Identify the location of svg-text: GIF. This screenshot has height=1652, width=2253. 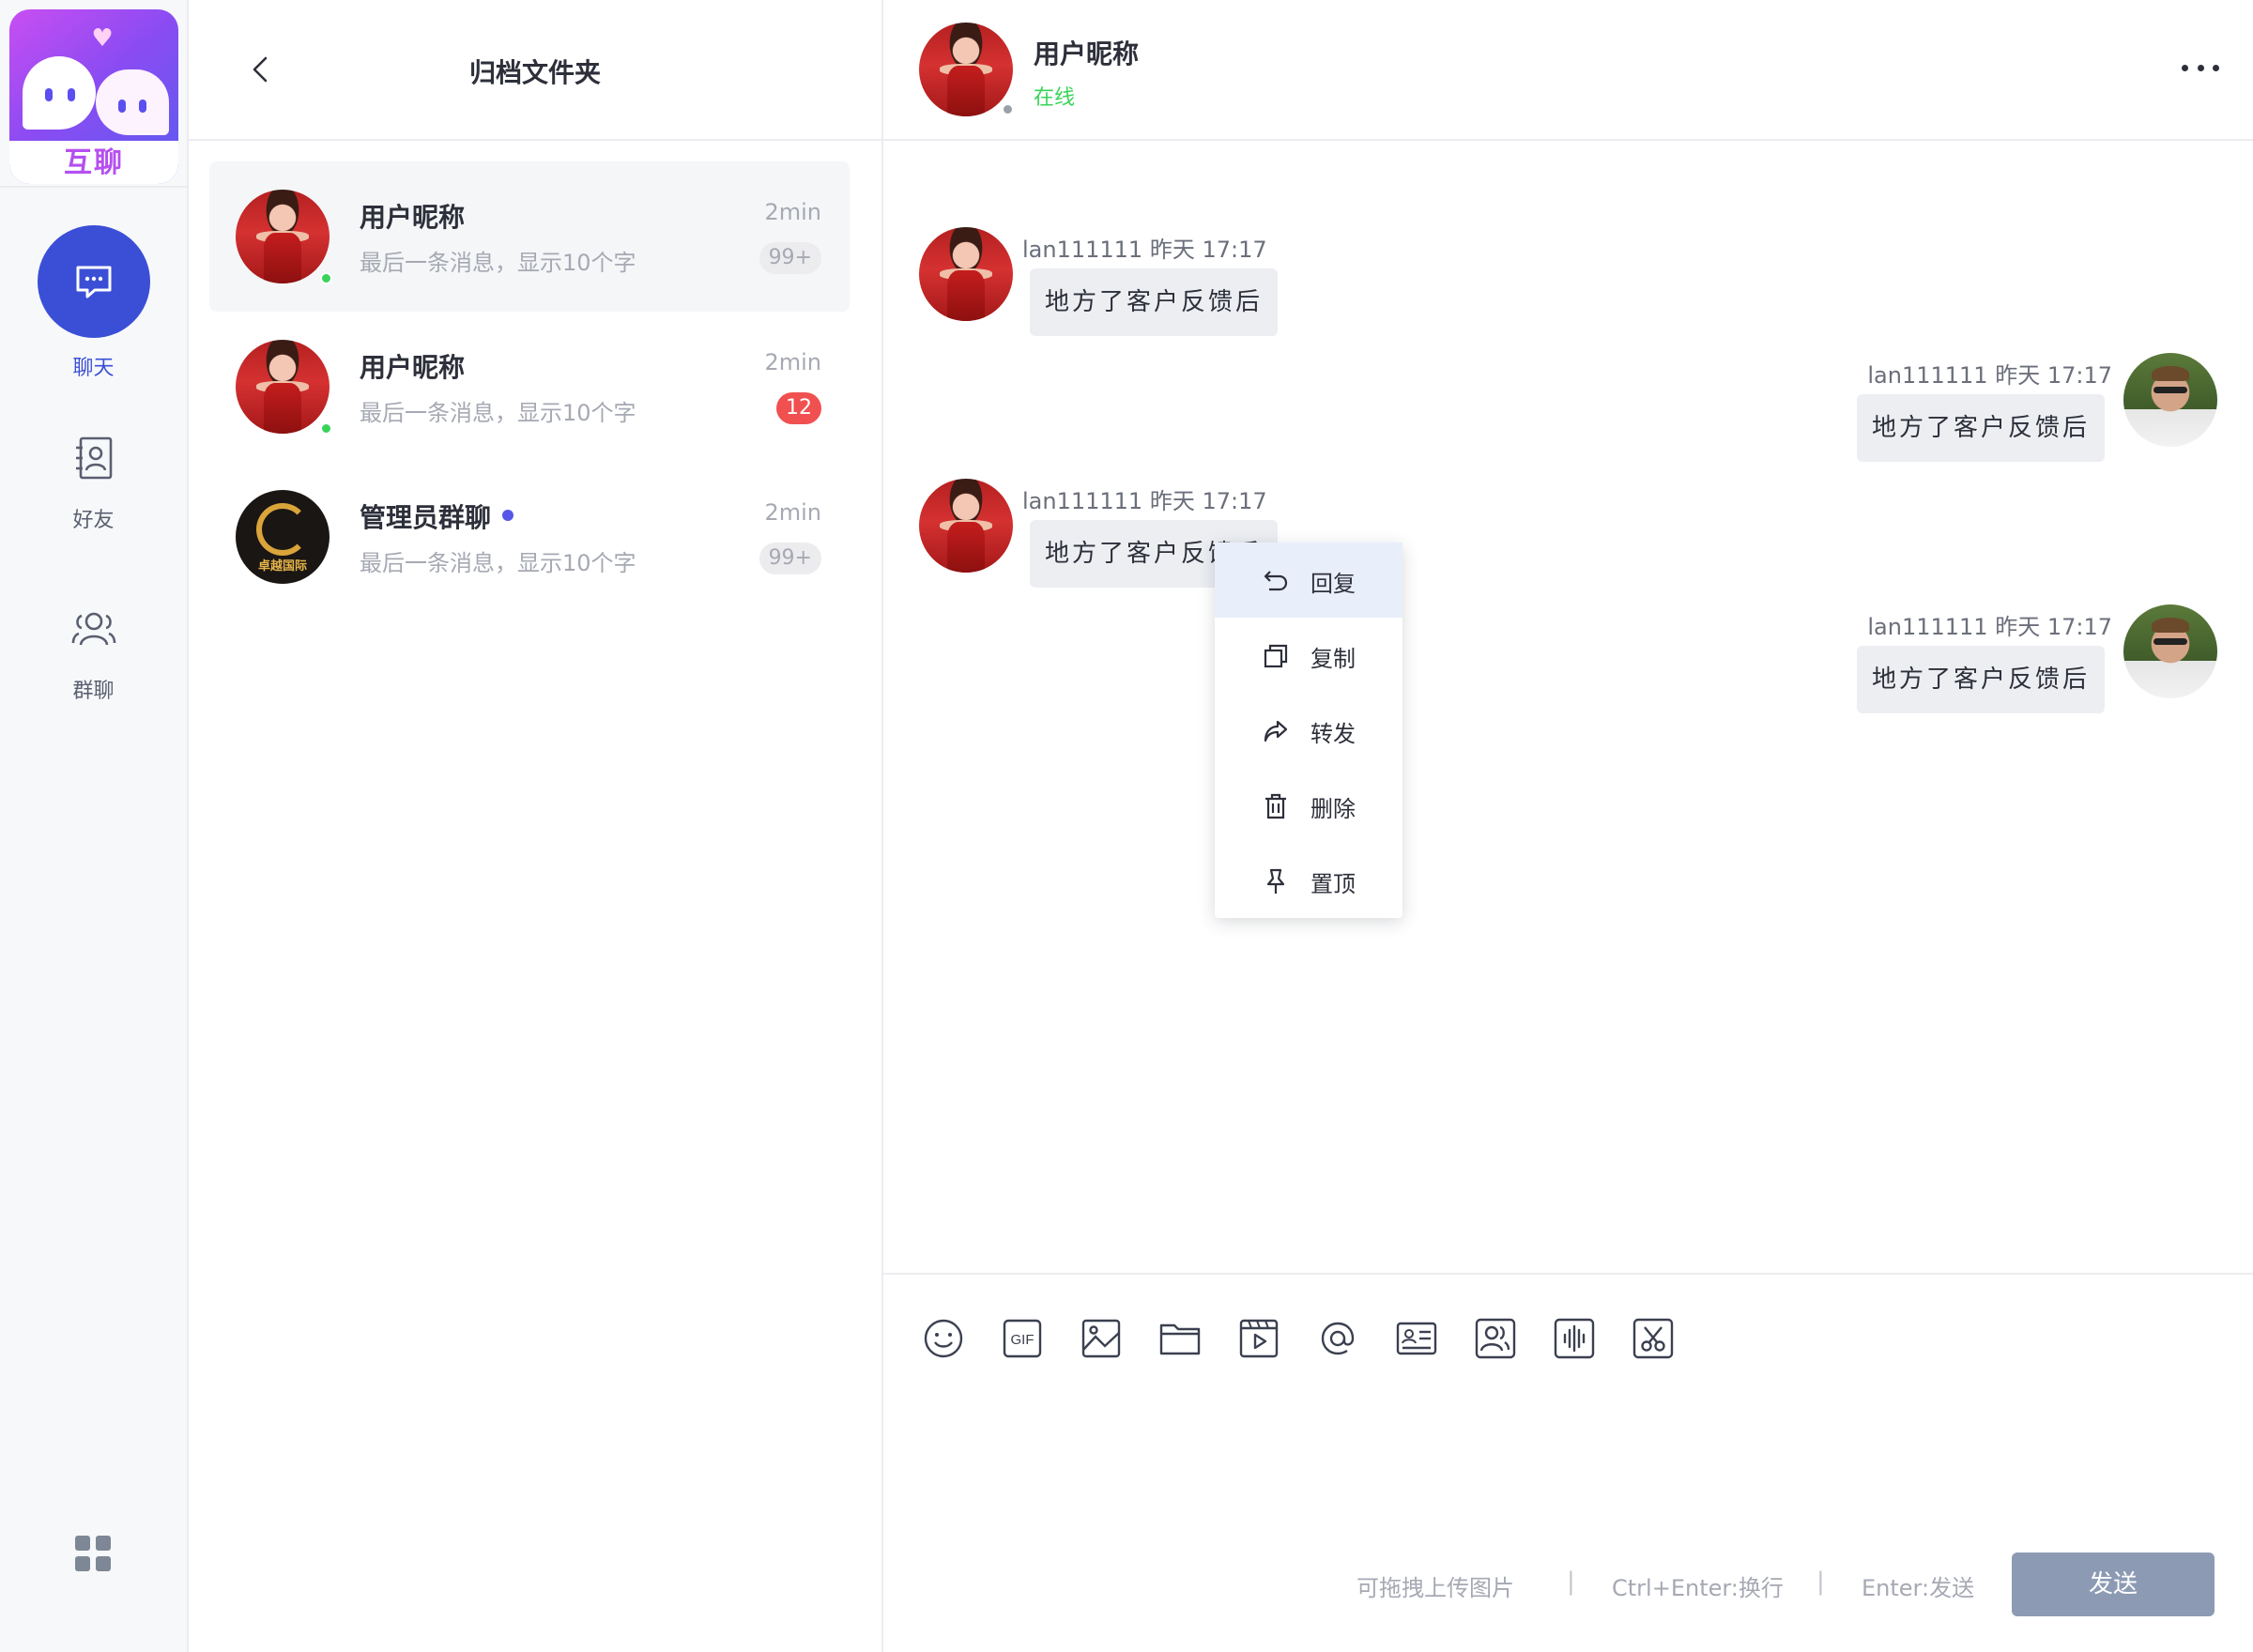
(1023, 1340).